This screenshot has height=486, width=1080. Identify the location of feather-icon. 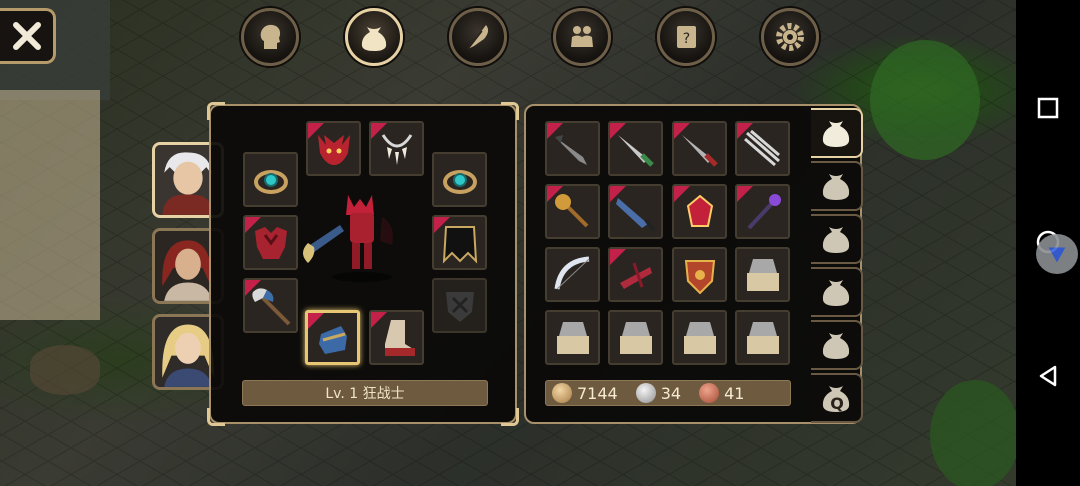
(478, 37).